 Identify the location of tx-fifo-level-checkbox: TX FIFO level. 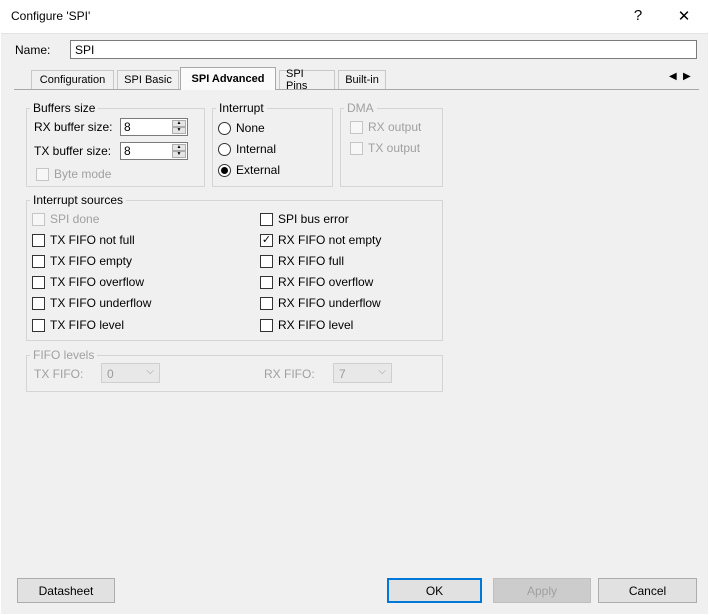
(78, 325).